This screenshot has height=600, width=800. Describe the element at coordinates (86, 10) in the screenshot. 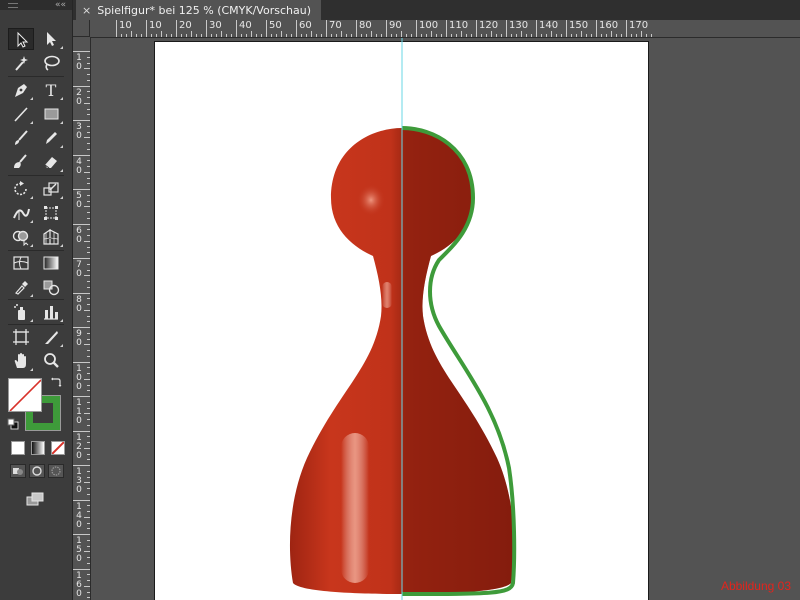

I see `close-tab-icon: ×` at that location.